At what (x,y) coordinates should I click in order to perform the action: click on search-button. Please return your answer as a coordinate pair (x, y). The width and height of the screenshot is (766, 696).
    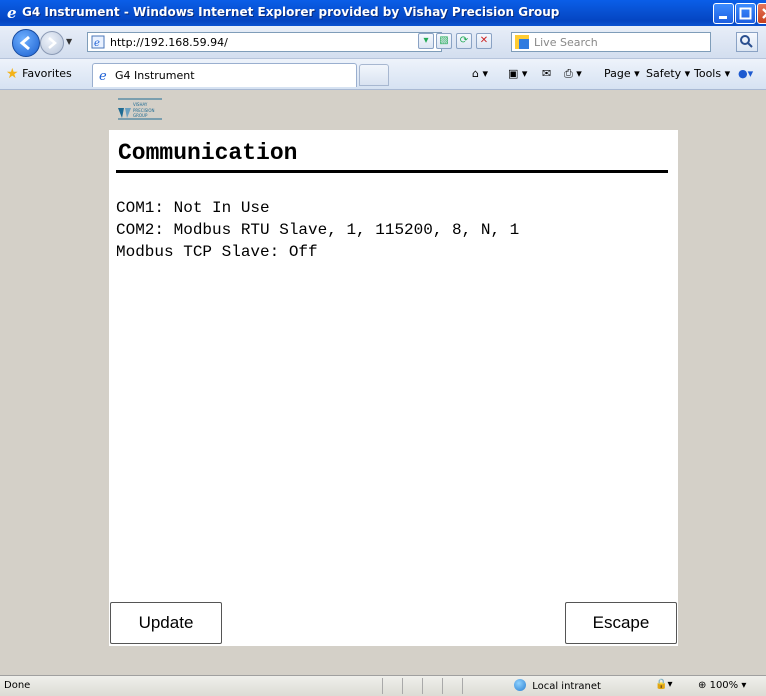
    Looking at the image, I should click on (747, 42).